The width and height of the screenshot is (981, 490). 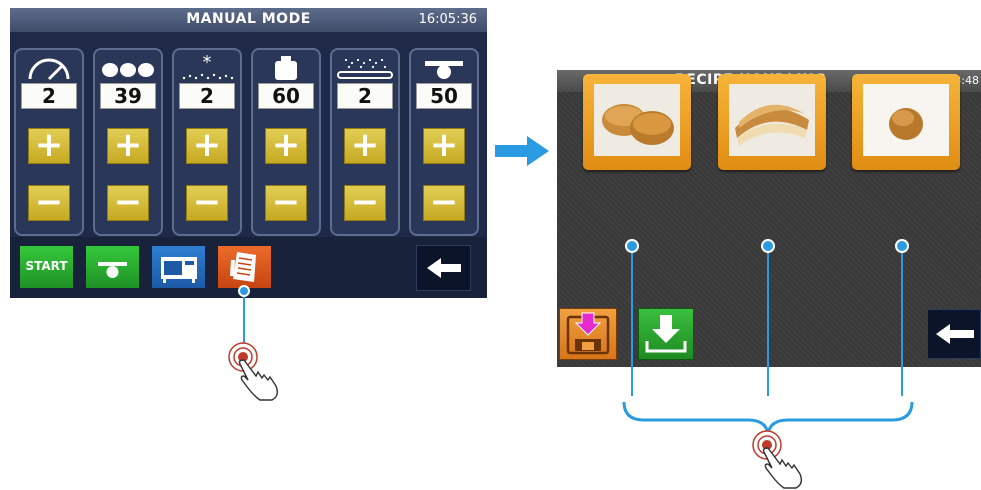 I want to click on start-button: START, so click(x=46, y=267).